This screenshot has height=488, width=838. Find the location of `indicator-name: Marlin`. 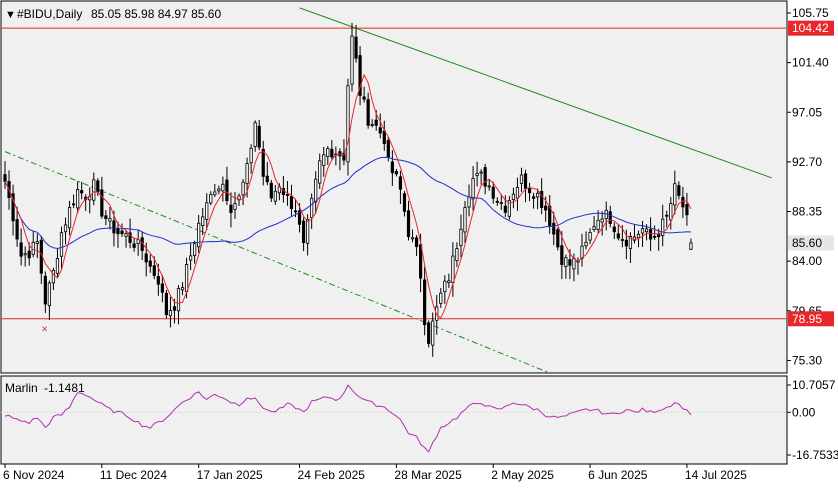

indicator-name: Marlin is located at coordinates (21, 388).